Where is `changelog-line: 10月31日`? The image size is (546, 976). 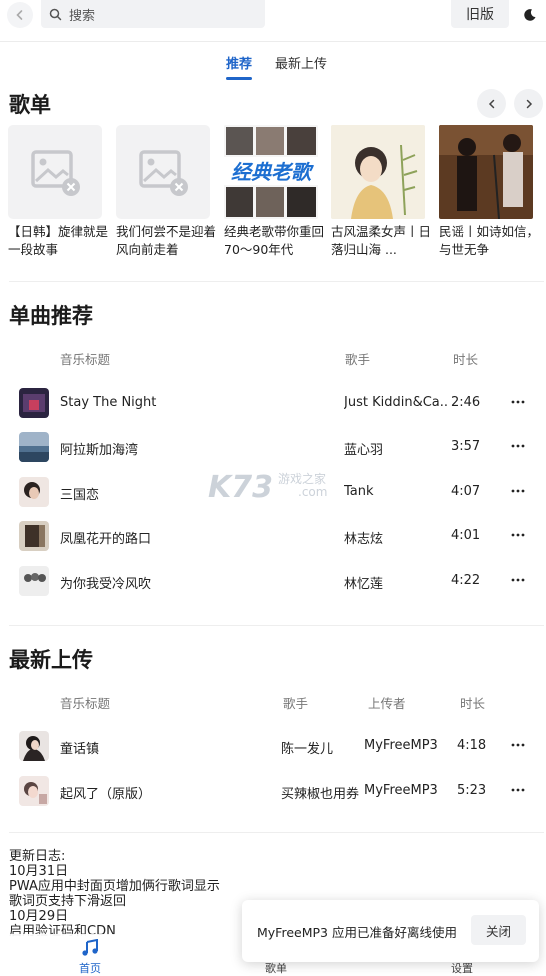 changelog-line: 10月31日 is located at coordinates (39, 871).